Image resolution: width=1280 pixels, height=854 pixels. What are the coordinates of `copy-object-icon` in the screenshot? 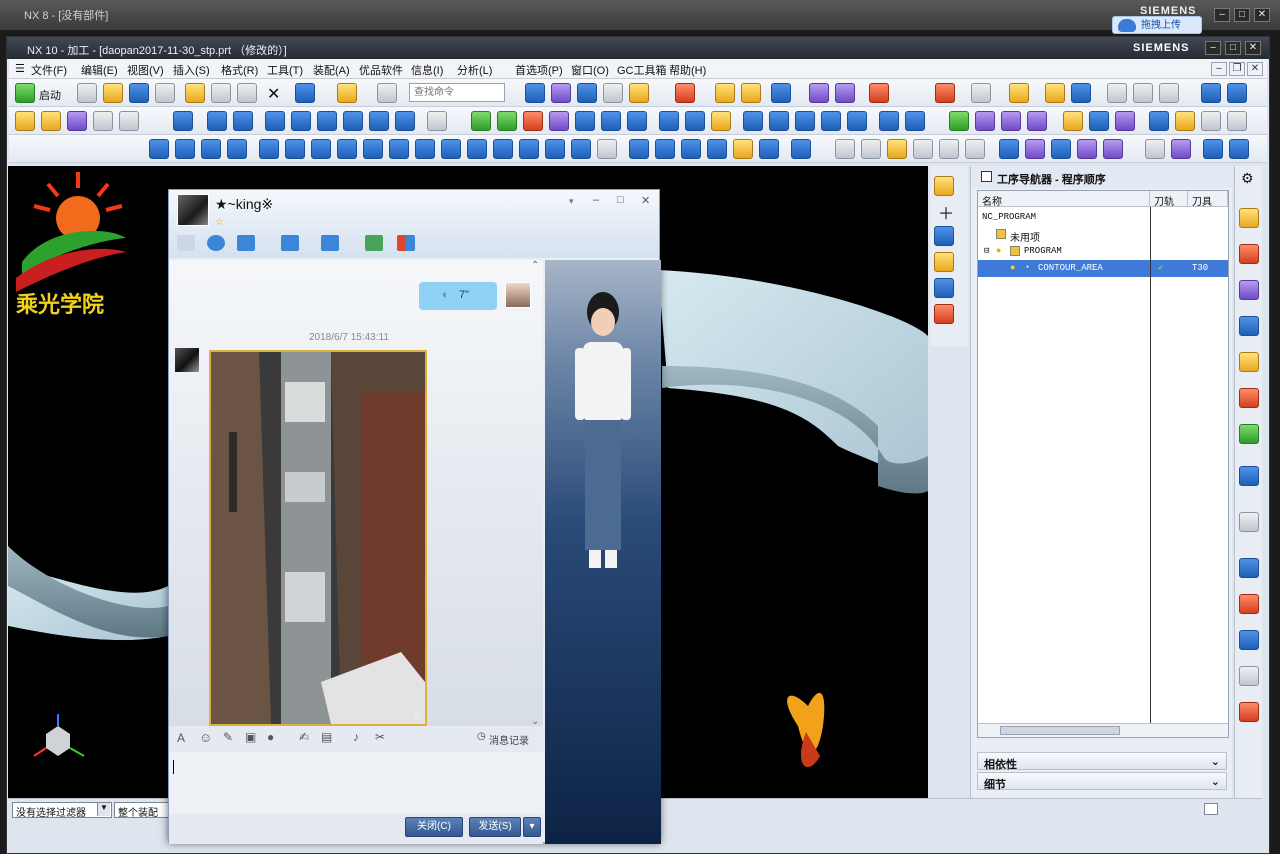 It's located at (77, 121).